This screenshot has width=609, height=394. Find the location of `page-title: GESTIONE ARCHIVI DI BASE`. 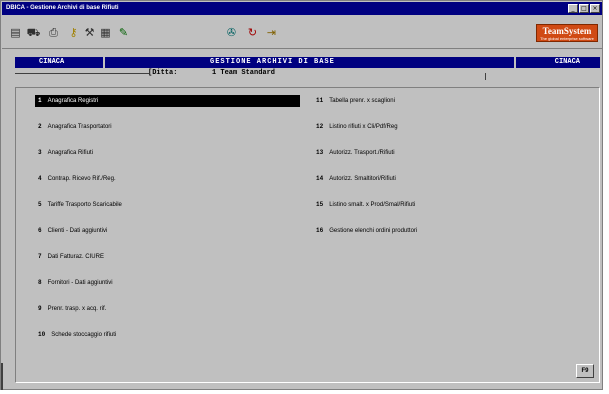

page-title: GESTIONE ARCHIVI DI BASE is located at coordinates (272, 62).